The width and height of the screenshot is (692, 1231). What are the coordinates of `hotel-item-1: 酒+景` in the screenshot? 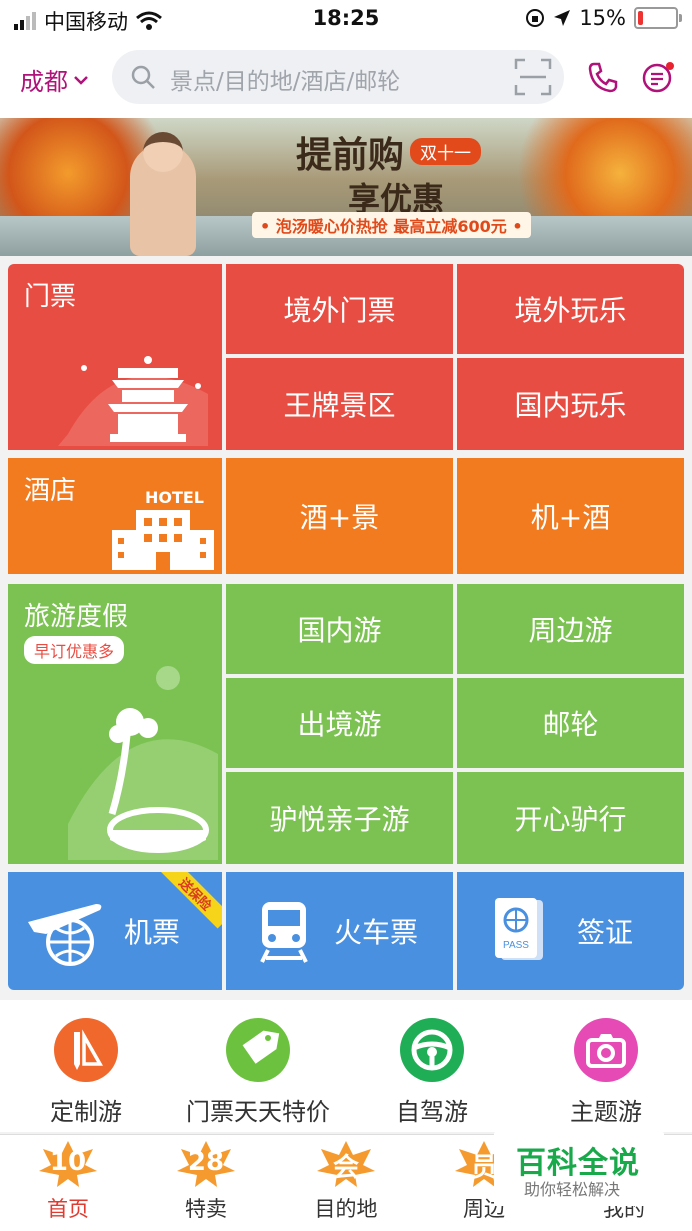 It's located at (339, 516).